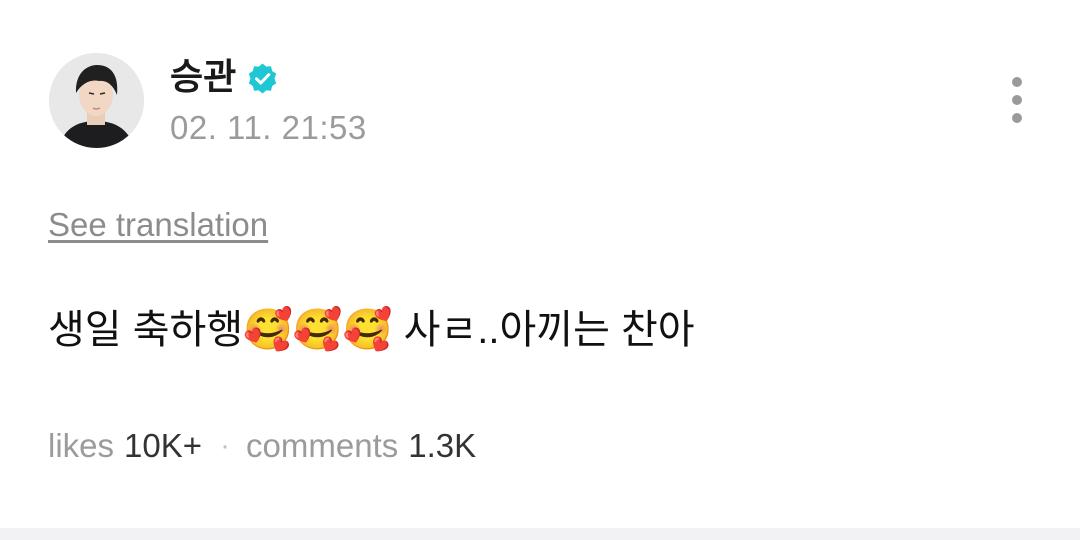 The width and height of the screenshot is (1080, 540). I want to click on author-name: 승관, so click(224, 77).